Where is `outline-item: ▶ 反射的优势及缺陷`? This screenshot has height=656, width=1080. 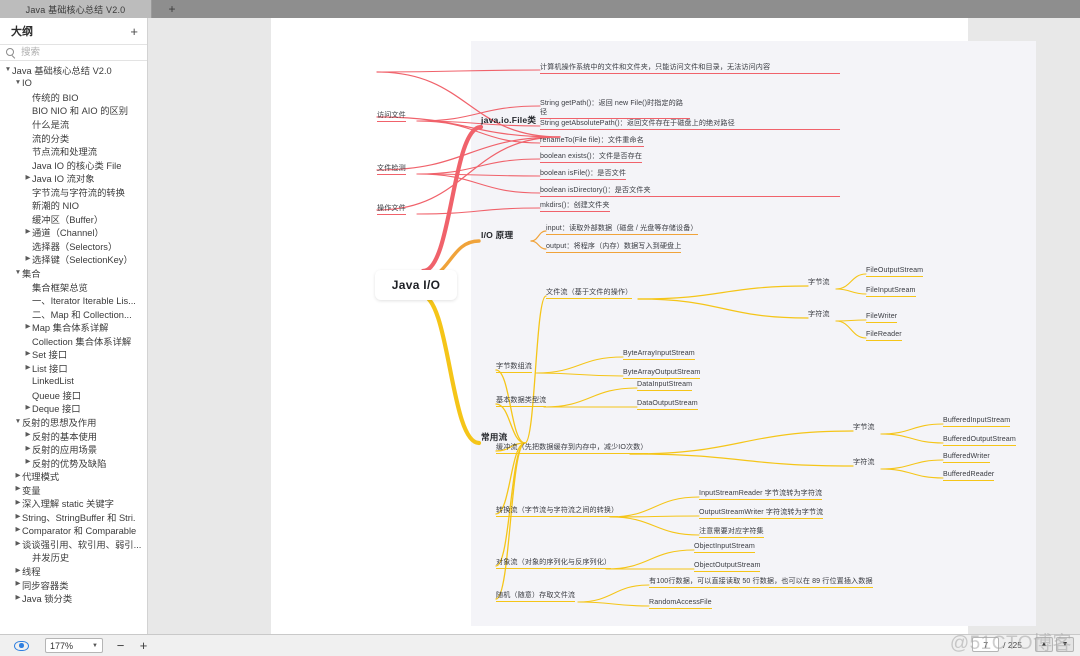 outline-item: ▶ 反射的优势及缺陷 is located at coordinates (73, 463).